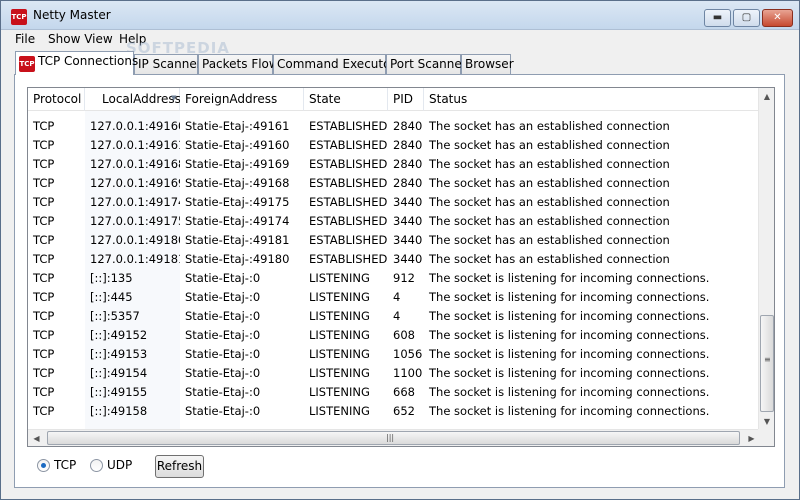 The height and width of the screenshot is (500, 800). Describe the element at coordinates (242, 99) in the screenshot. I see `column-header-foreign-address: ForeignAddress` at that location.